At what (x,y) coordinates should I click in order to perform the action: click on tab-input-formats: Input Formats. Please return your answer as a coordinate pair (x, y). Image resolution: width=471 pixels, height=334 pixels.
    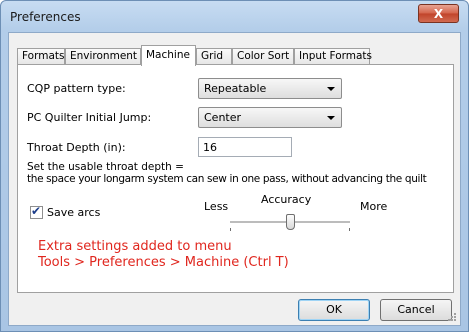
    Looking at the image, I should click on (333, 56).